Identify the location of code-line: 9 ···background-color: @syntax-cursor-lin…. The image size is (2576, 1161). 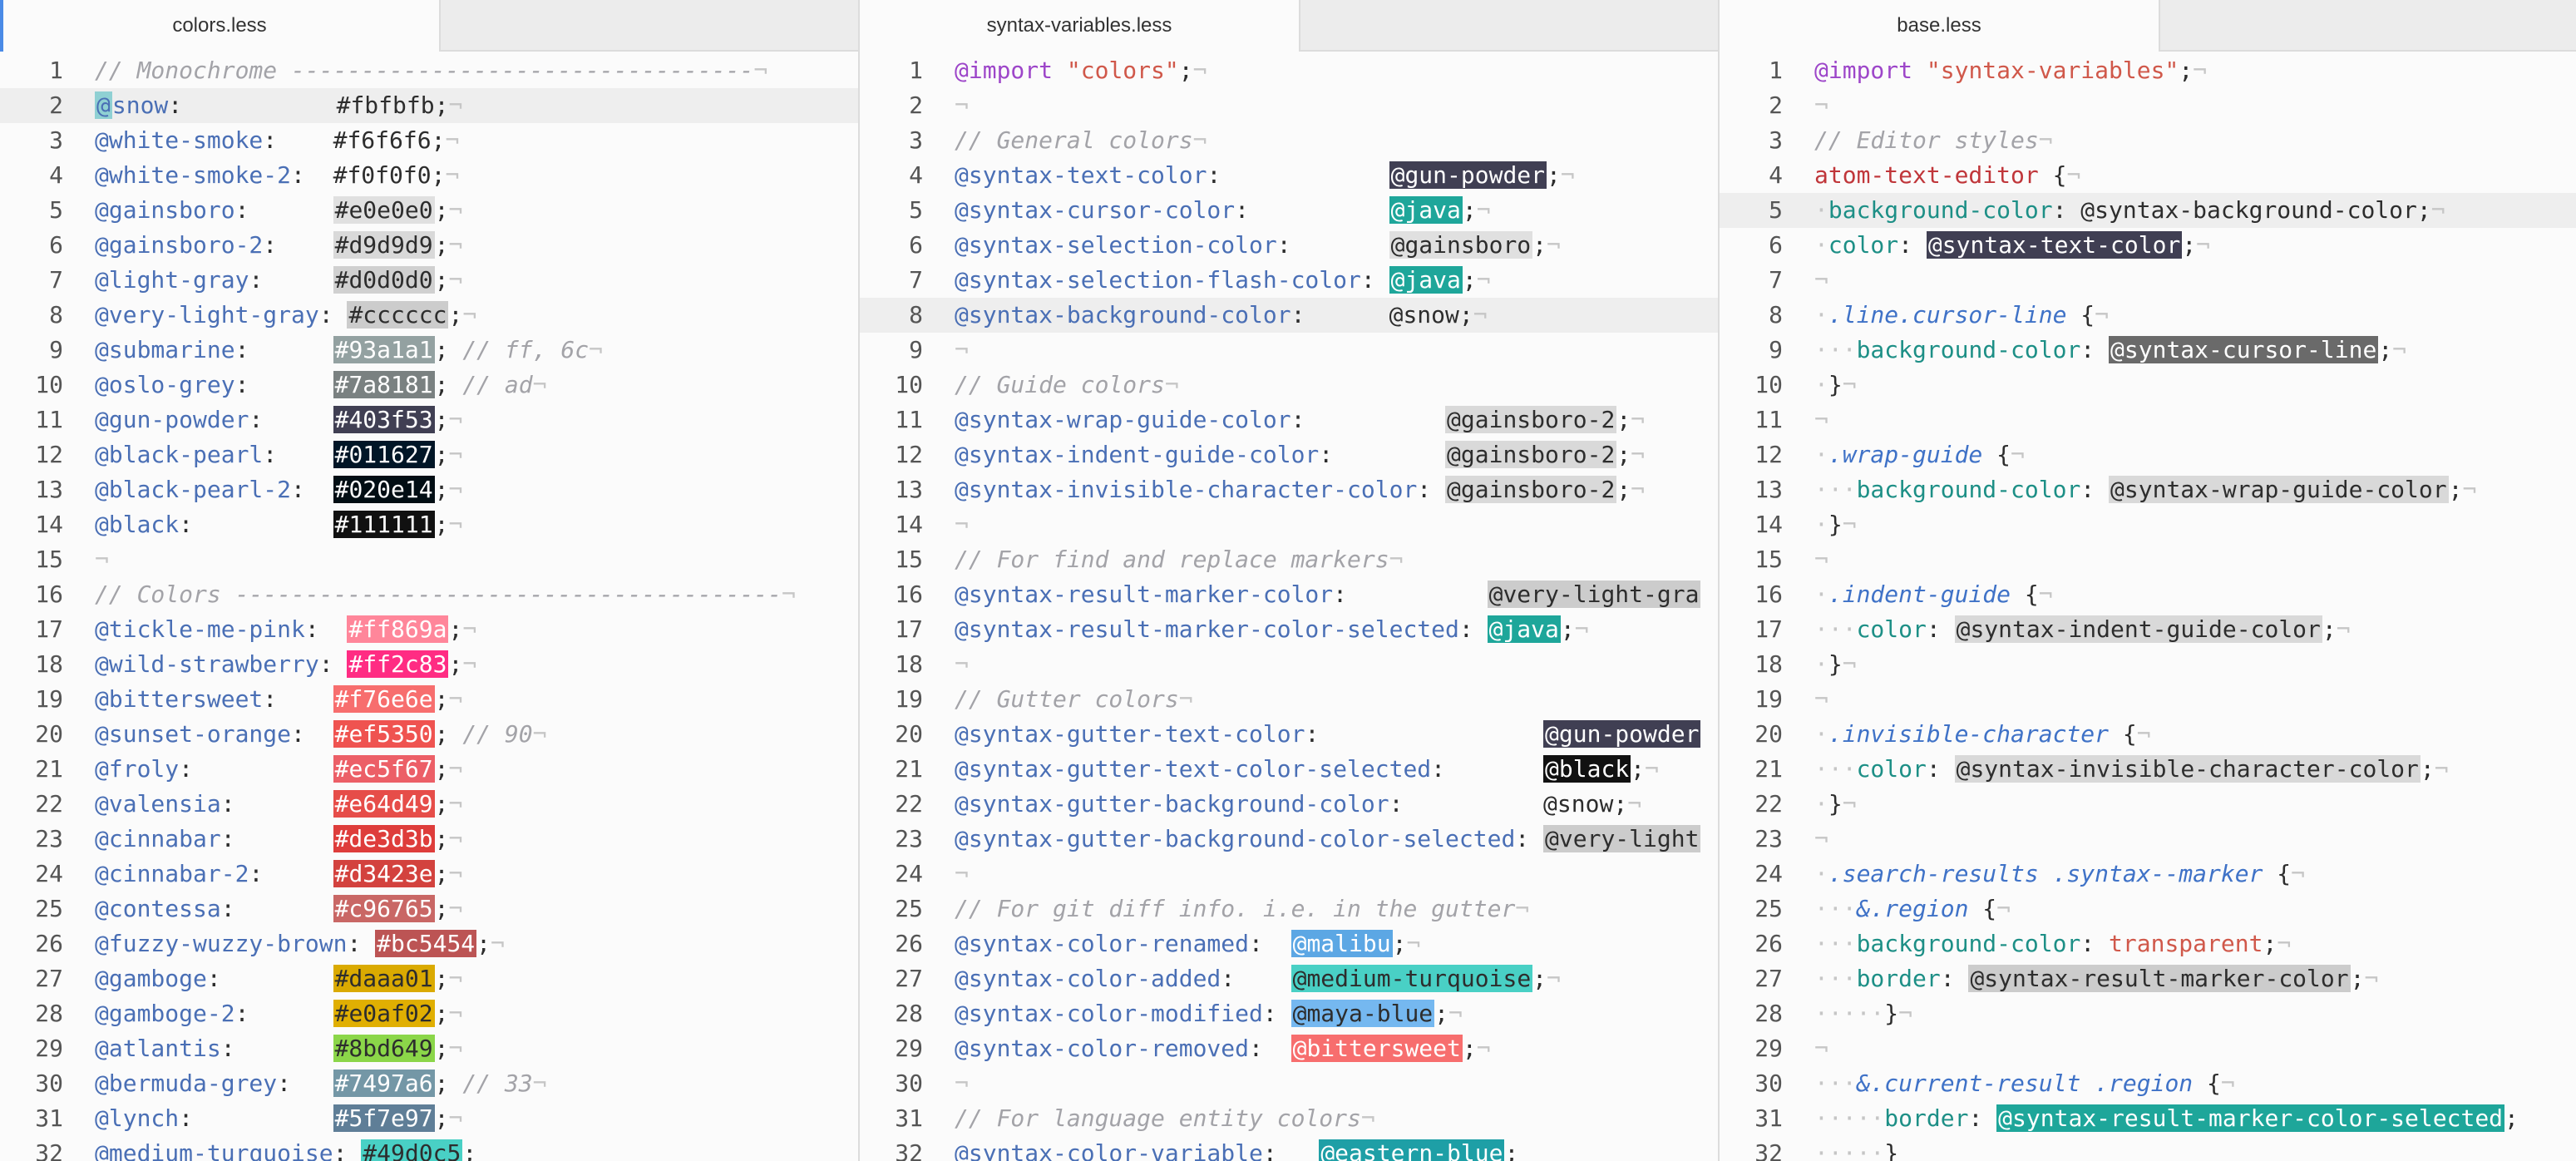
(2148, 350).